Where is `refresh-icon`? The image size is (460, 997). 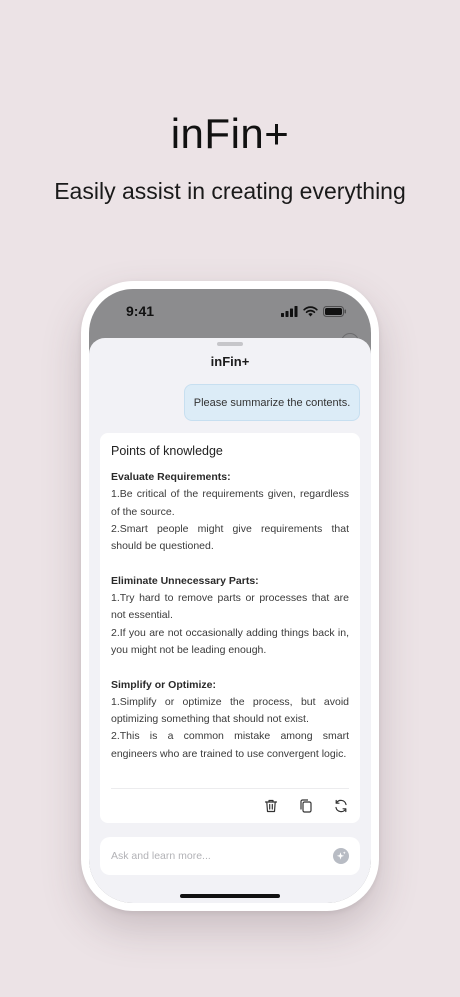 refresh-icon is located at coordinates (341, 806).